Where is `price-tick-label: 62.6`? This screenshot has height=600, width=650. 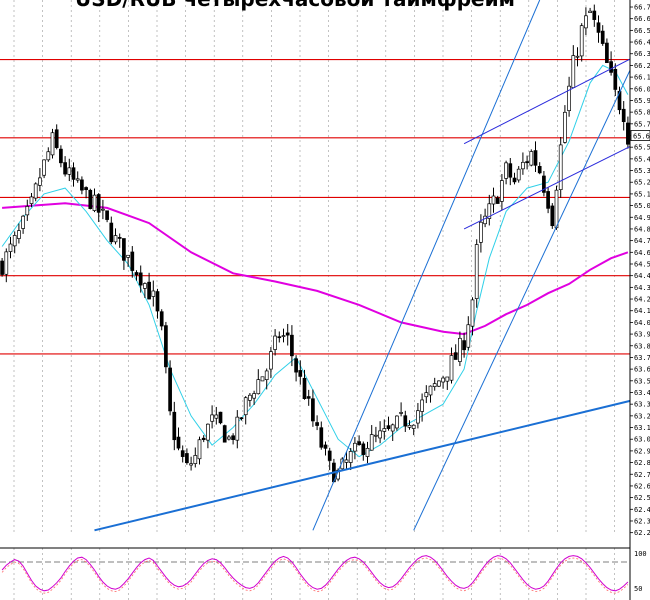
price-tick-label: 62.6 is located at coordinates (642, 486).